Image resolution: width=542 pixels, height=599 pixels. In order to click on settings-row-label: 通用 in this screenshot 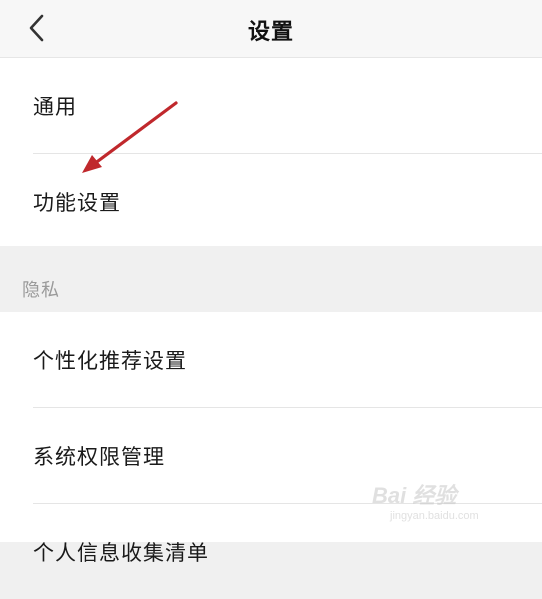, I will do `click(55, 106)`.